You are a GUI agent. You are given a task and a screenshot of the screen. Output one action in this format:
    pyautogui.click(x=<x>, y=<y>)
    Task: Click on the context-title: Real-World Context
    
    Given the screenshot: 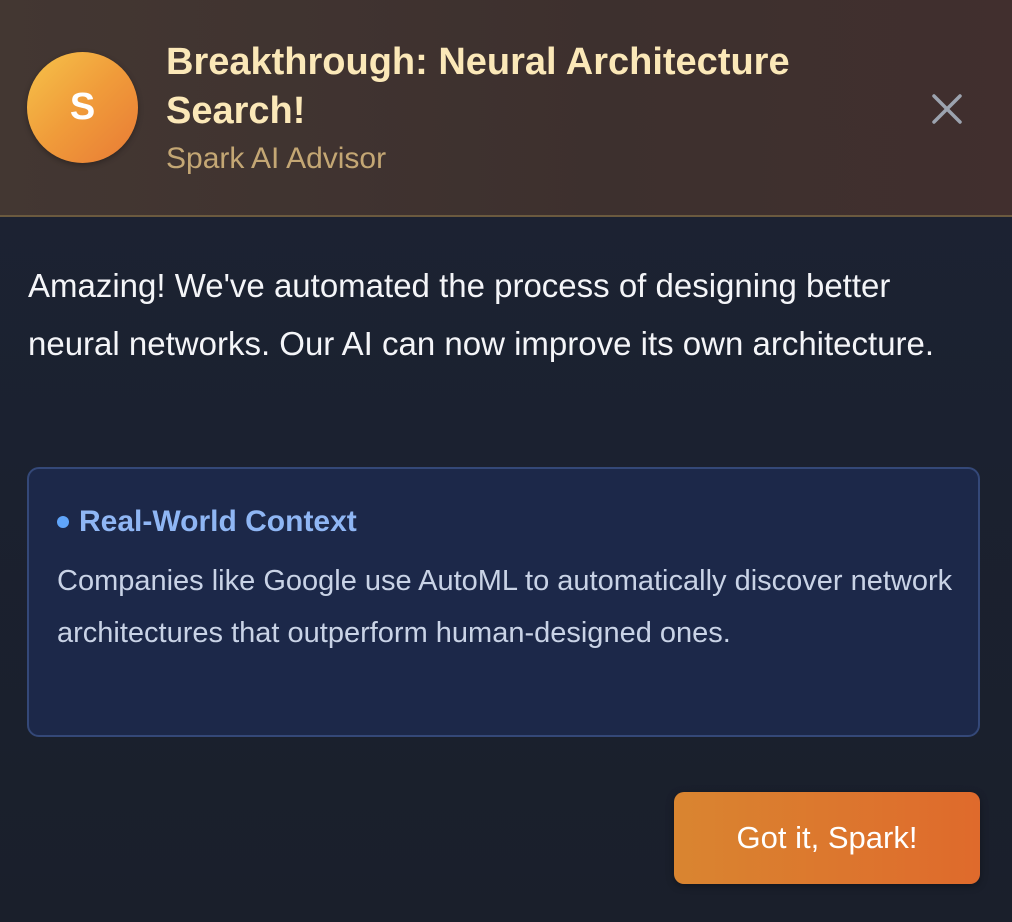 What is the action you would take?
    pyautogui.click(x=218, y=521)
    